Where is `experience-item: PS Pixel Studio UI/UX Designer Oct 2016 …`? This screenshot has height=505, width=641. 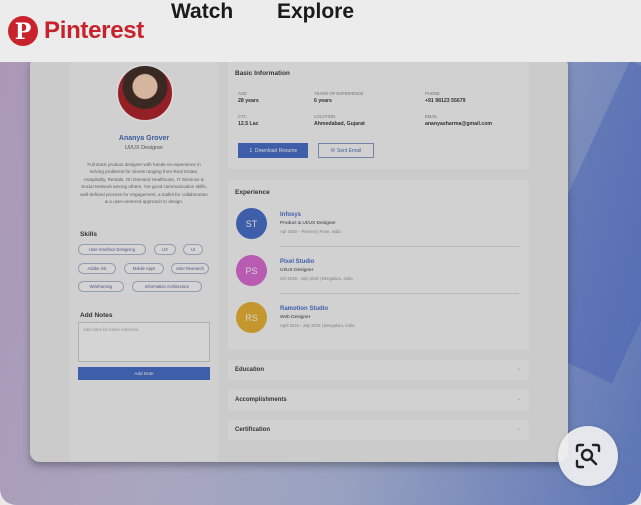 experience-item: PS Pixel Studio UI/UX Designer Oct 2016 … is located at coordinates (377, 278).